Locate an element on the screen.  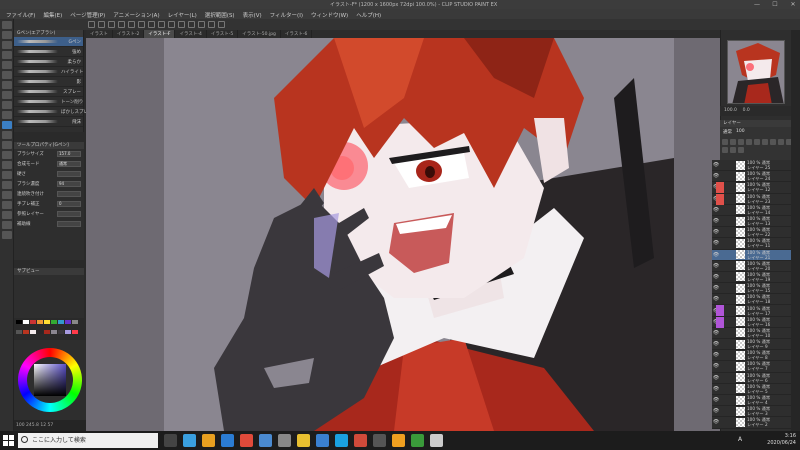
layer-row: 👁 100 % 通常 レイヤー 25 is located at coordinates (756, 166).